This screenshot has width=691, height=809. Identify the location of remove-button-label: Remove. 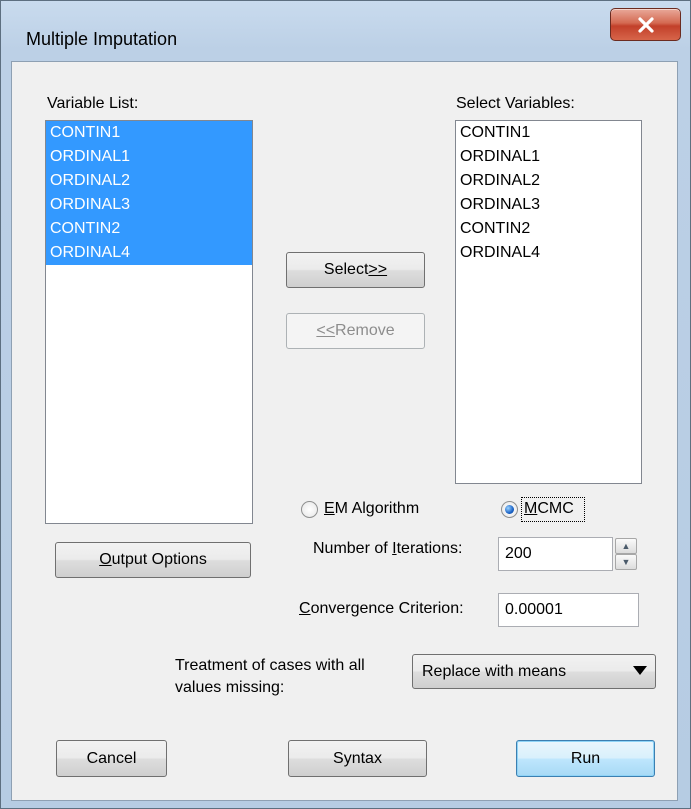
(365, 330).